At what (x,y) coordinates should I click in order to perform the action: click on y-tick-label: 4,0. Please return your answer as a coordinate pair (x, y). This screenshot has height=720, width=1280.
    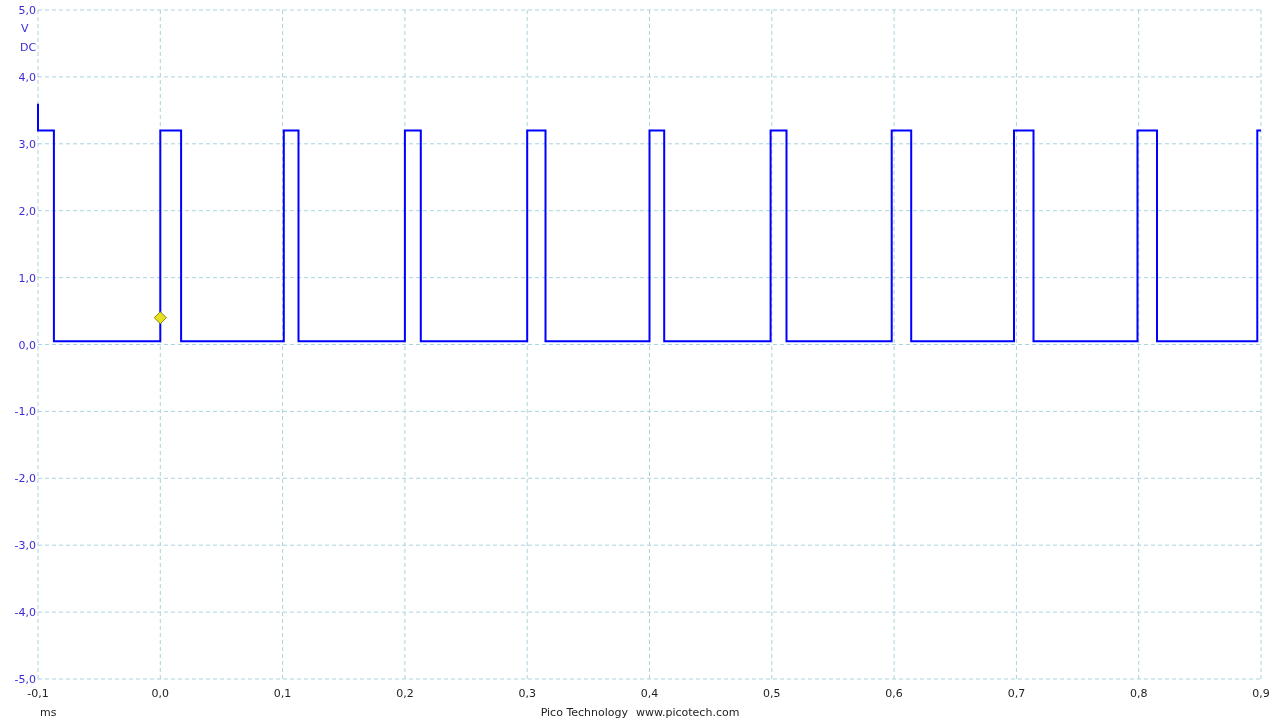
    Looking at the image, I should click on (27, 77).